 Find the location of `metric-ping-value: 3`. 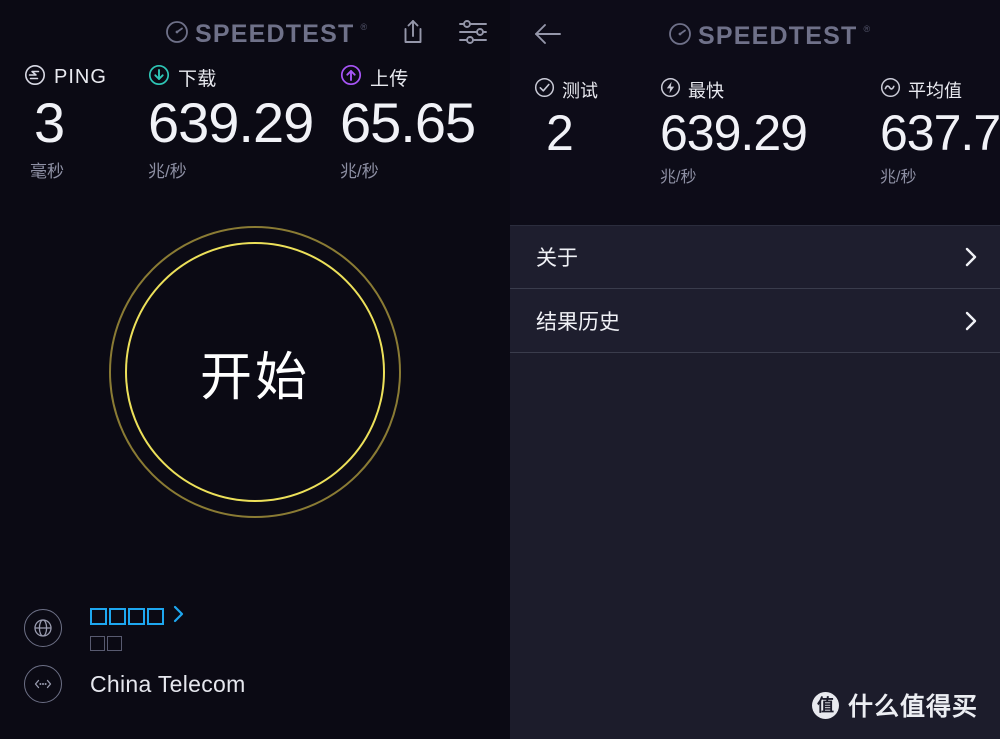

metric-ping-value: 3 is located at coordinates (49, 122).